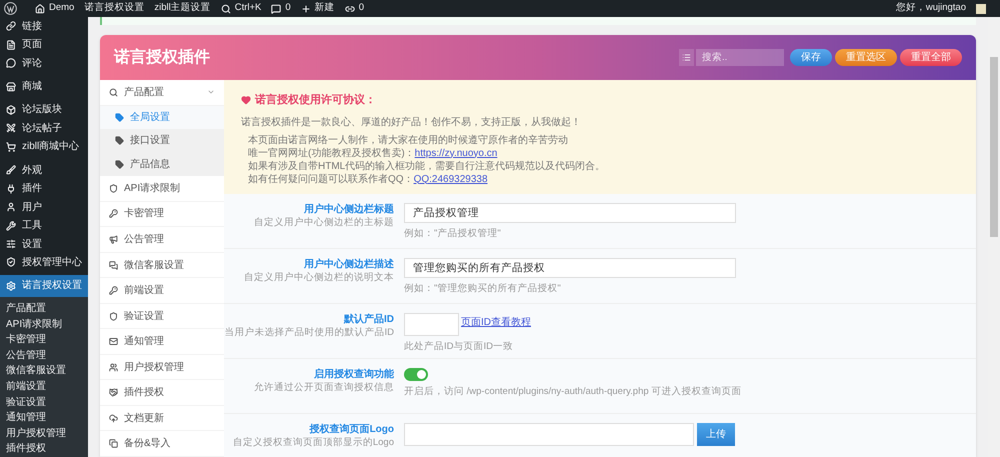 This screenshot has width=1000, height=457. What do you see at coordinates (309, 332) in the screenshot?
I see `field-description: 当用户未选择产品时使用的默认产品ID` at bounding box center [309, 332].